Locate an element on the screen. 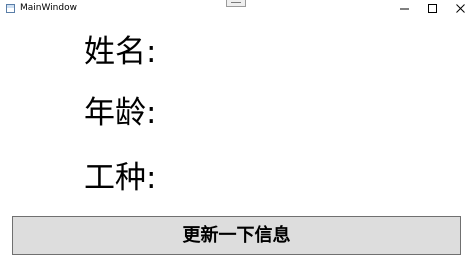  minimize-icon is located at coordinates (404, 9).